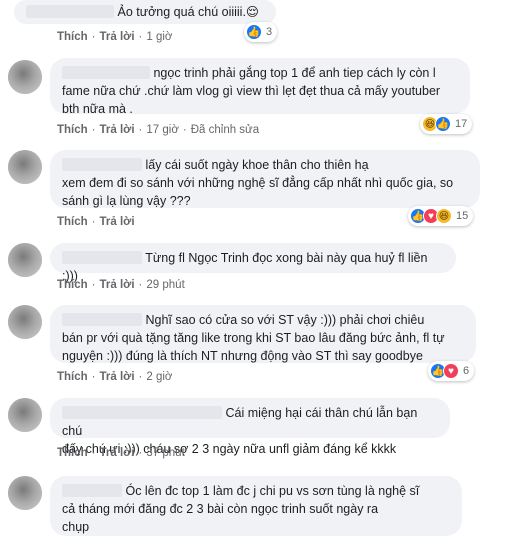 The width and height of the screenshot is (507, 536). I want to click on comment-actions: Thích · Trả lời · 2 giờ, so click(115, 377).